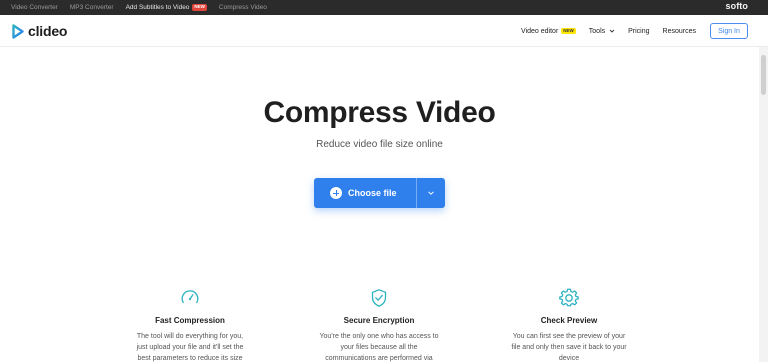 Image resolution: width=768 pixels, height=362 pixels. I want to click on page-subtitle: Reduce video file size online, so click(379, 144).